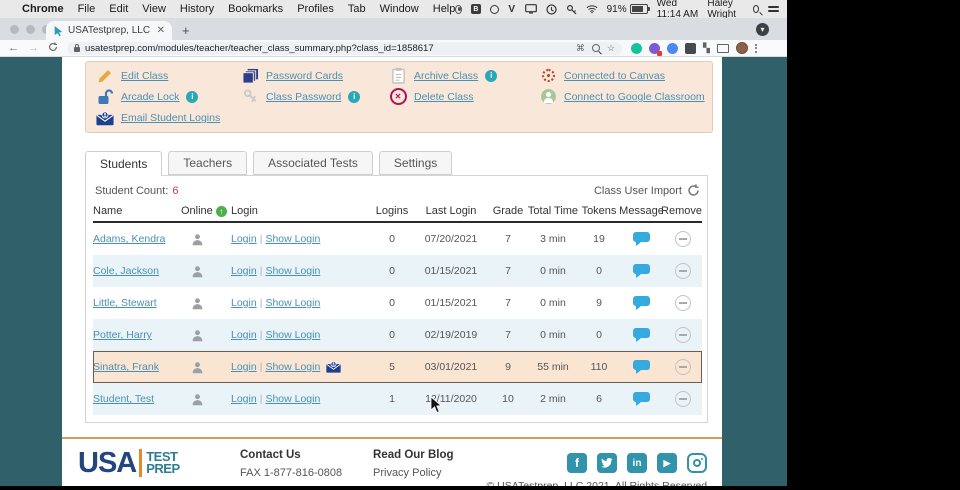 The height and width of the screenshot is (490, 960). I want to click on student-name-link: Student, Test, so click(123, 399).